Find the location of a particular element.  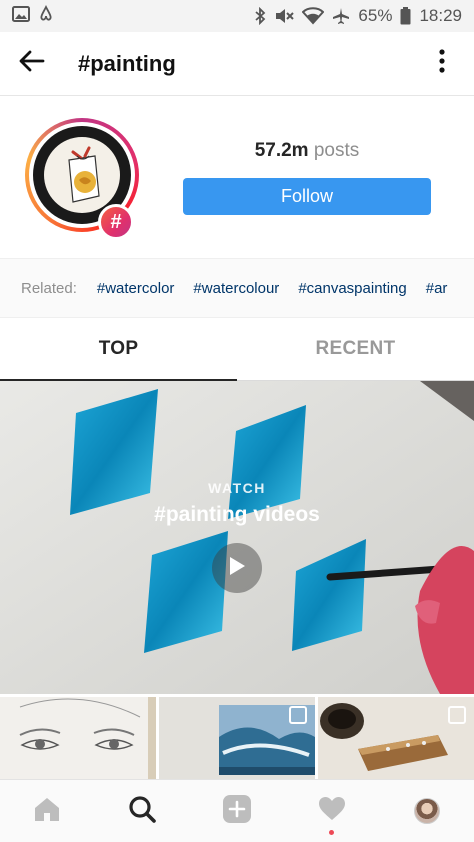

play-icon is located at coordinates (237, 568).